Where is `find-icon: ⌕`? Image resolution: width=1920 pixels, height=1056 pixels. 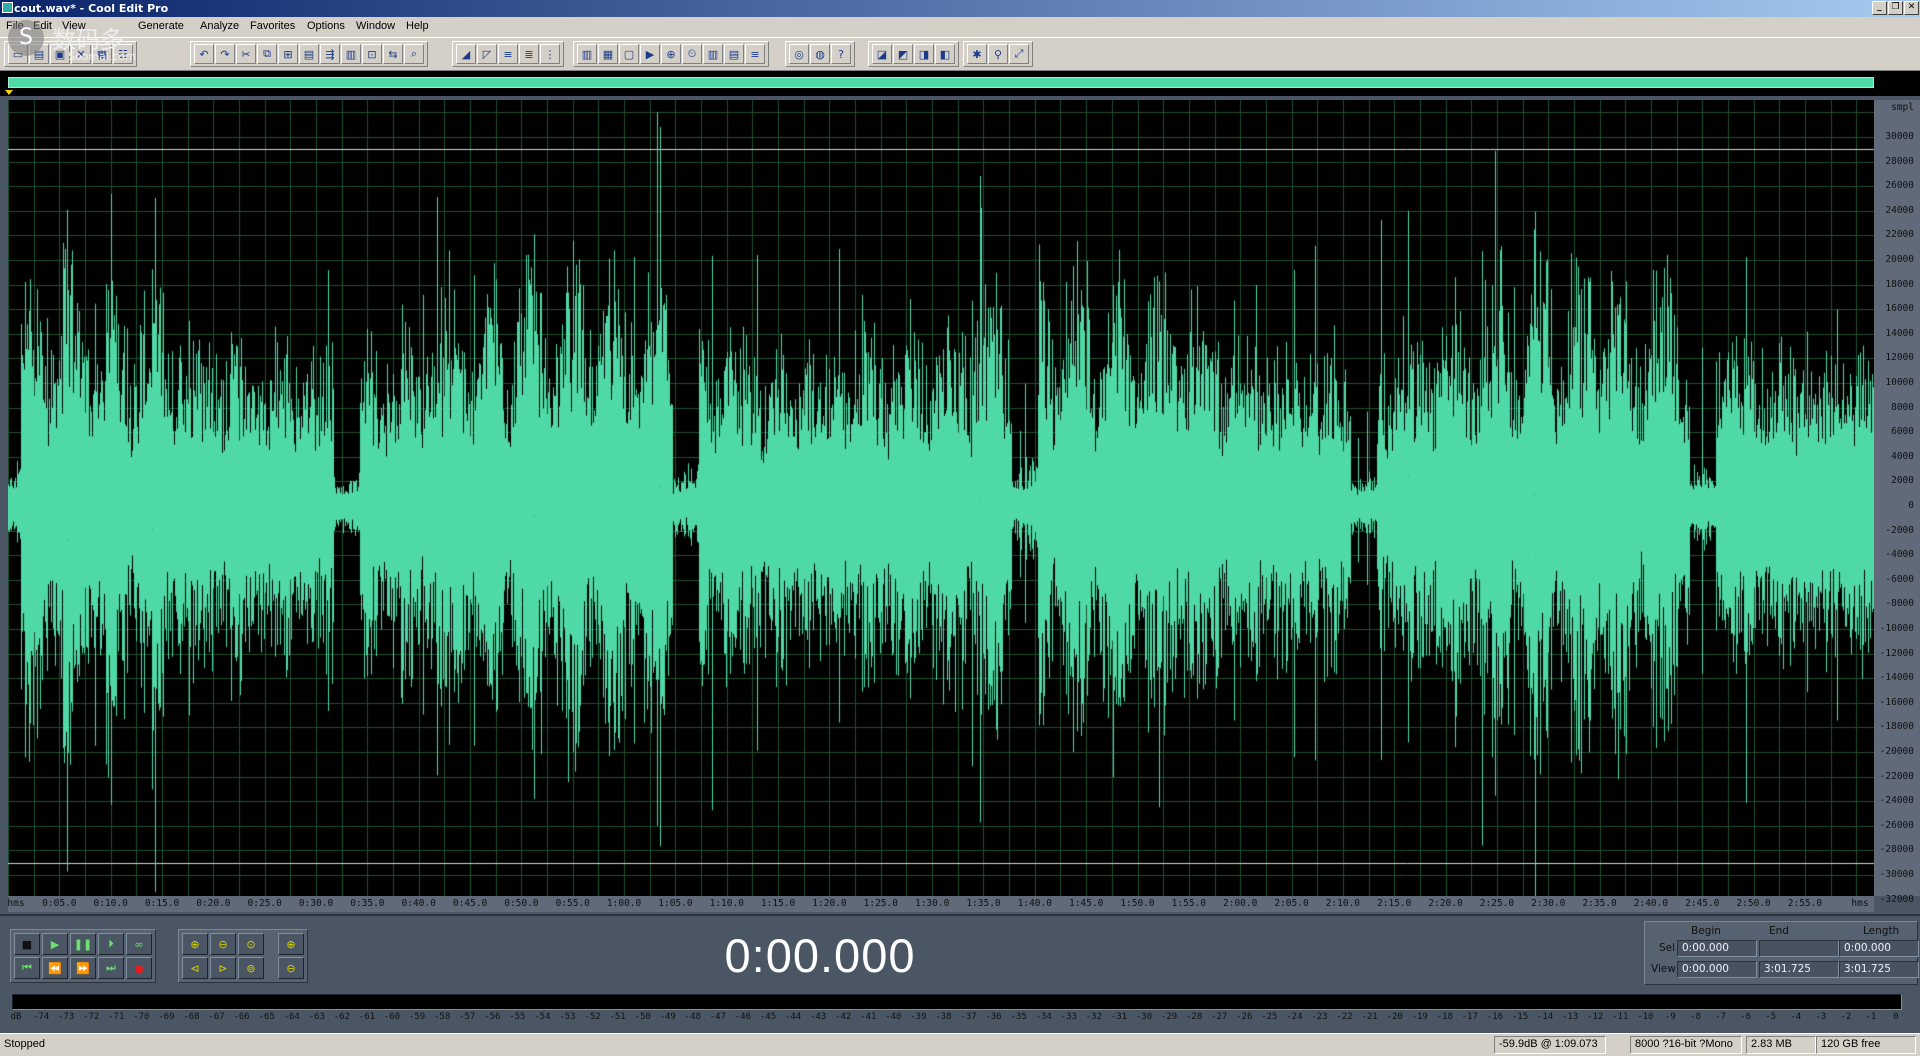
find-icon: ⌕ is located at coordinates (414, 54).